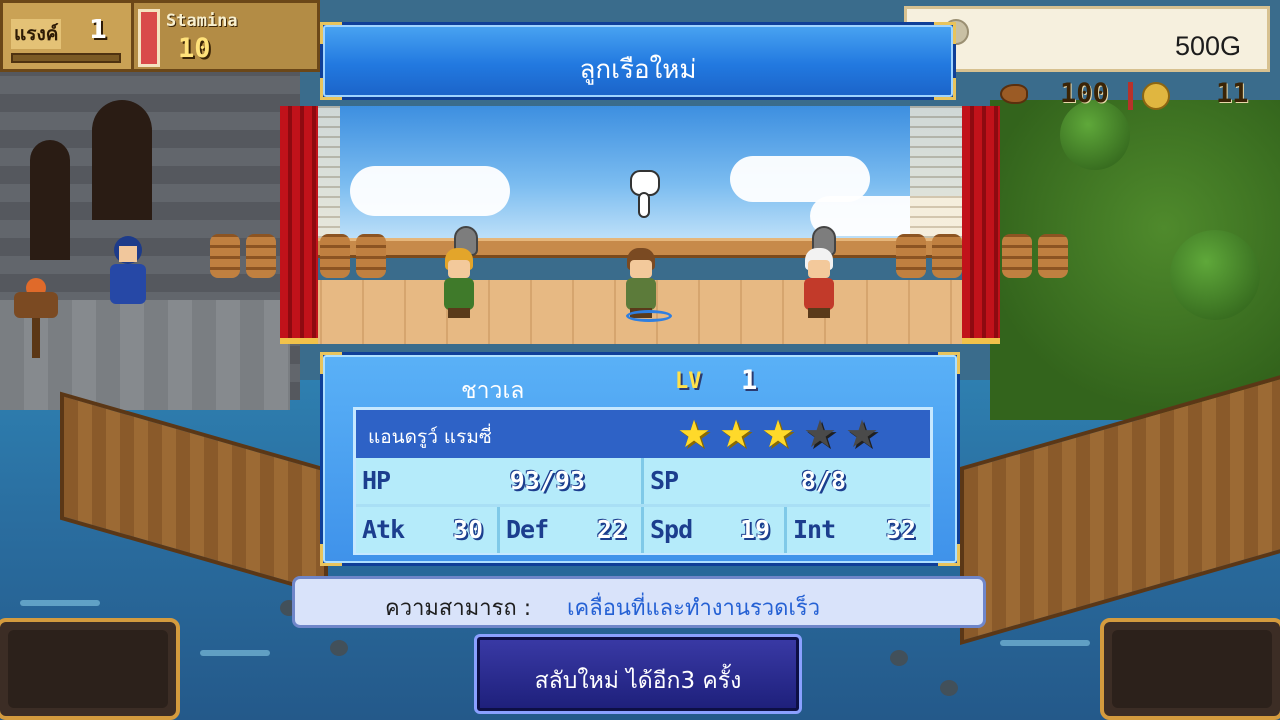 This screenshot has height=720, width=1280. What do you see at coordinates (814, 529) in the screenshot?
I see `stat-label: Int` at bounding box center [814, 529].